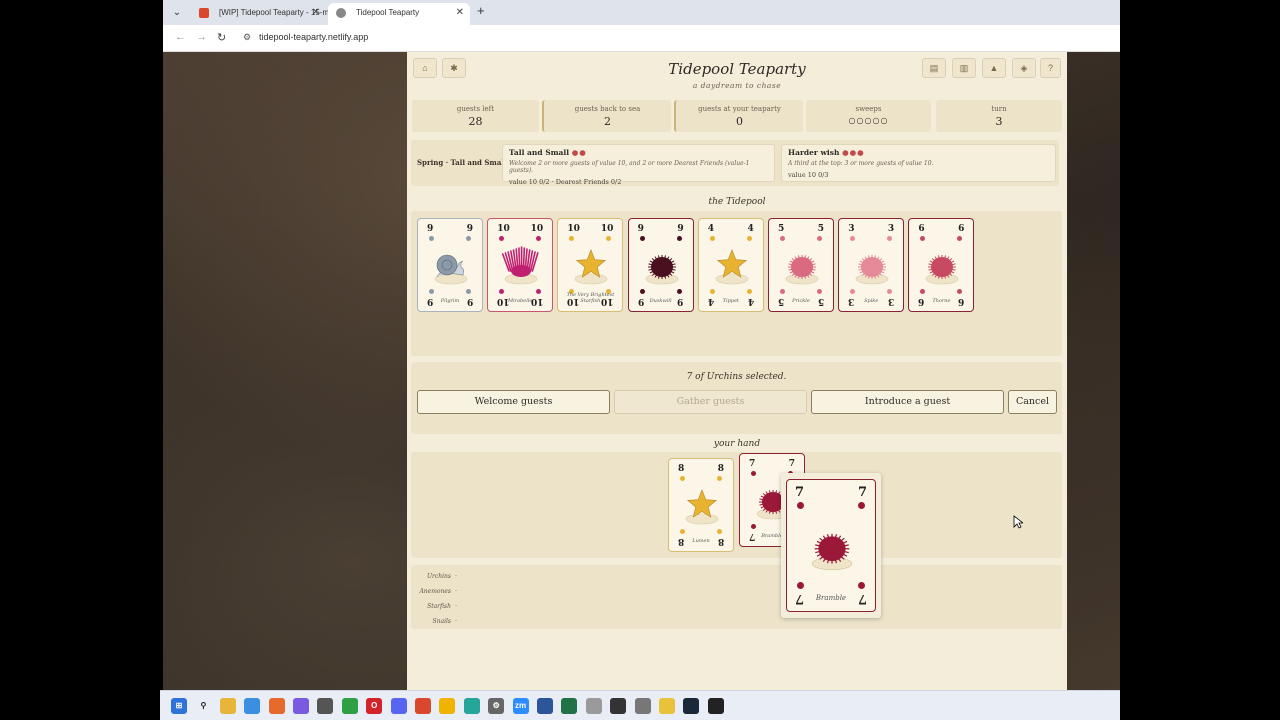 This screenshot has height=720, width=1280. What do you see at coordinates (450, 301) in the screenshot?
I see `card-name: Pilgrim` at bounding box center [450, 301].